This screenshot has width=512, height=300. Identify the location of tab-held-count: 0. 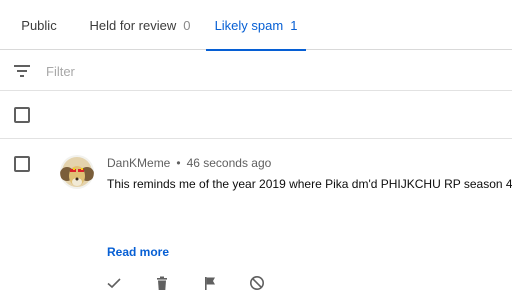
(187, 25).